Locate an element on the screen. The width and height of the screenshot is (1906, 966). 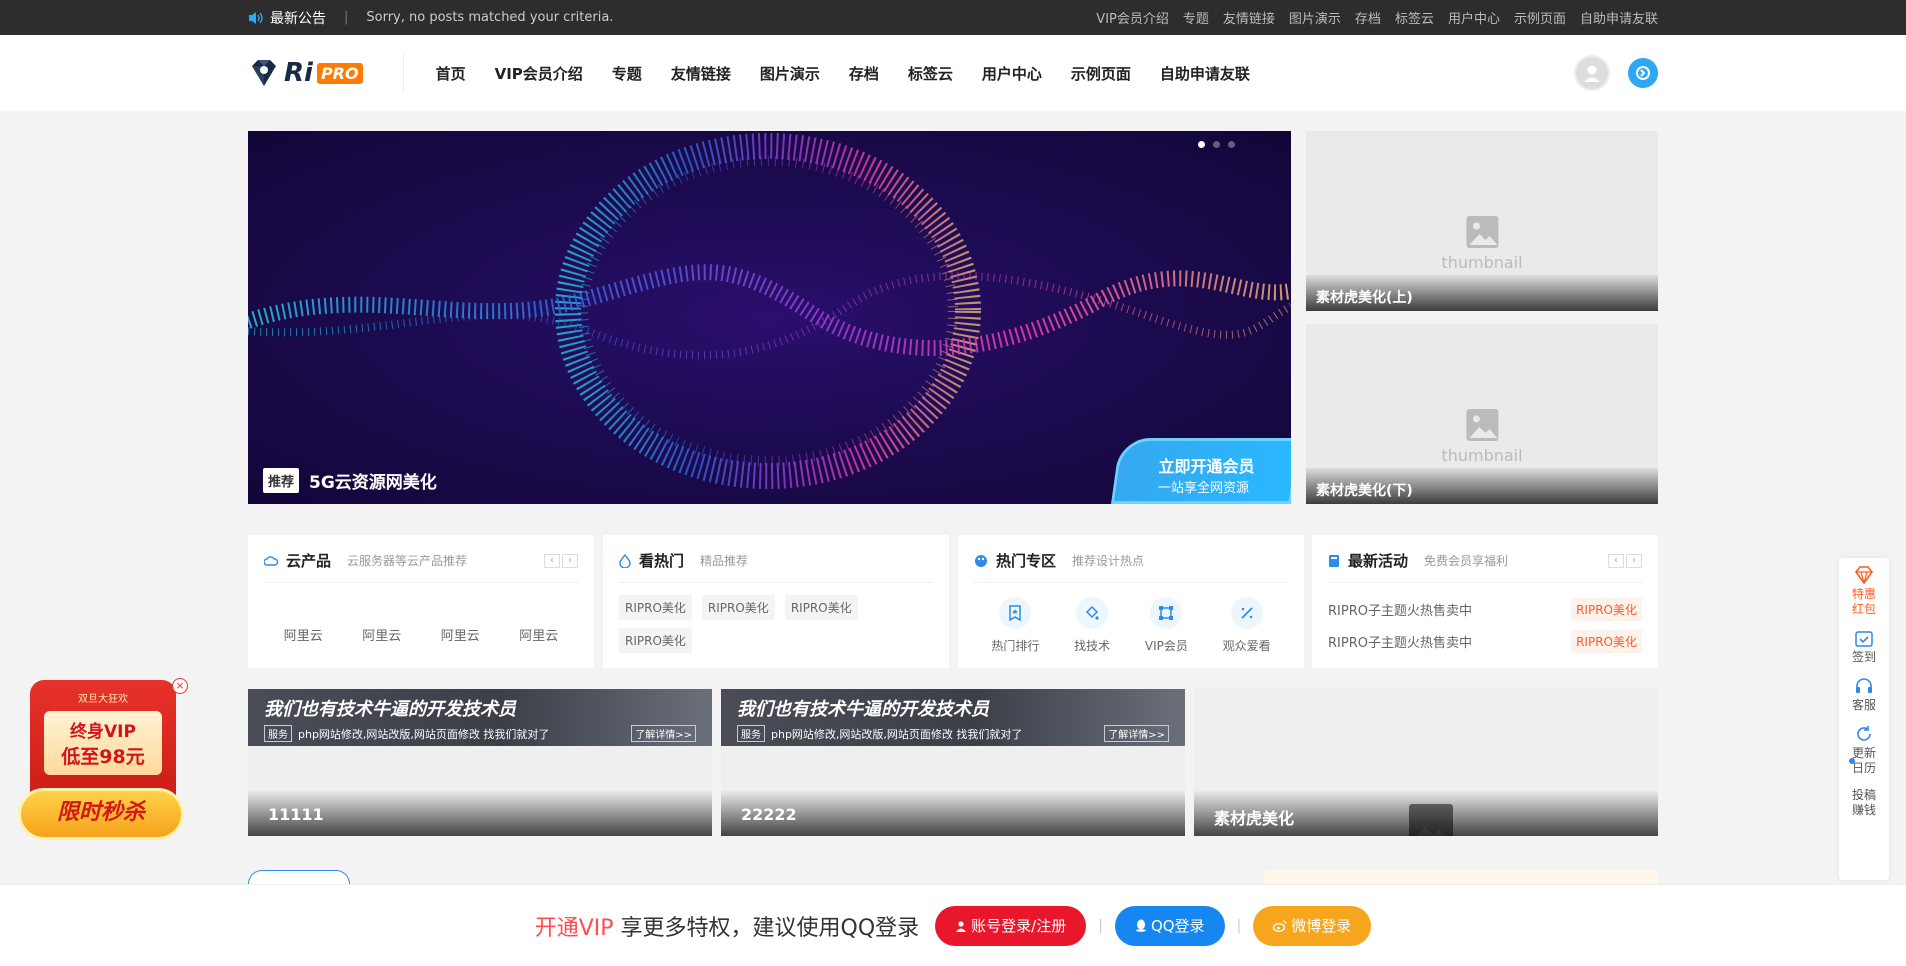
nav-archive: 存档 is located at coordinates (864, 73).